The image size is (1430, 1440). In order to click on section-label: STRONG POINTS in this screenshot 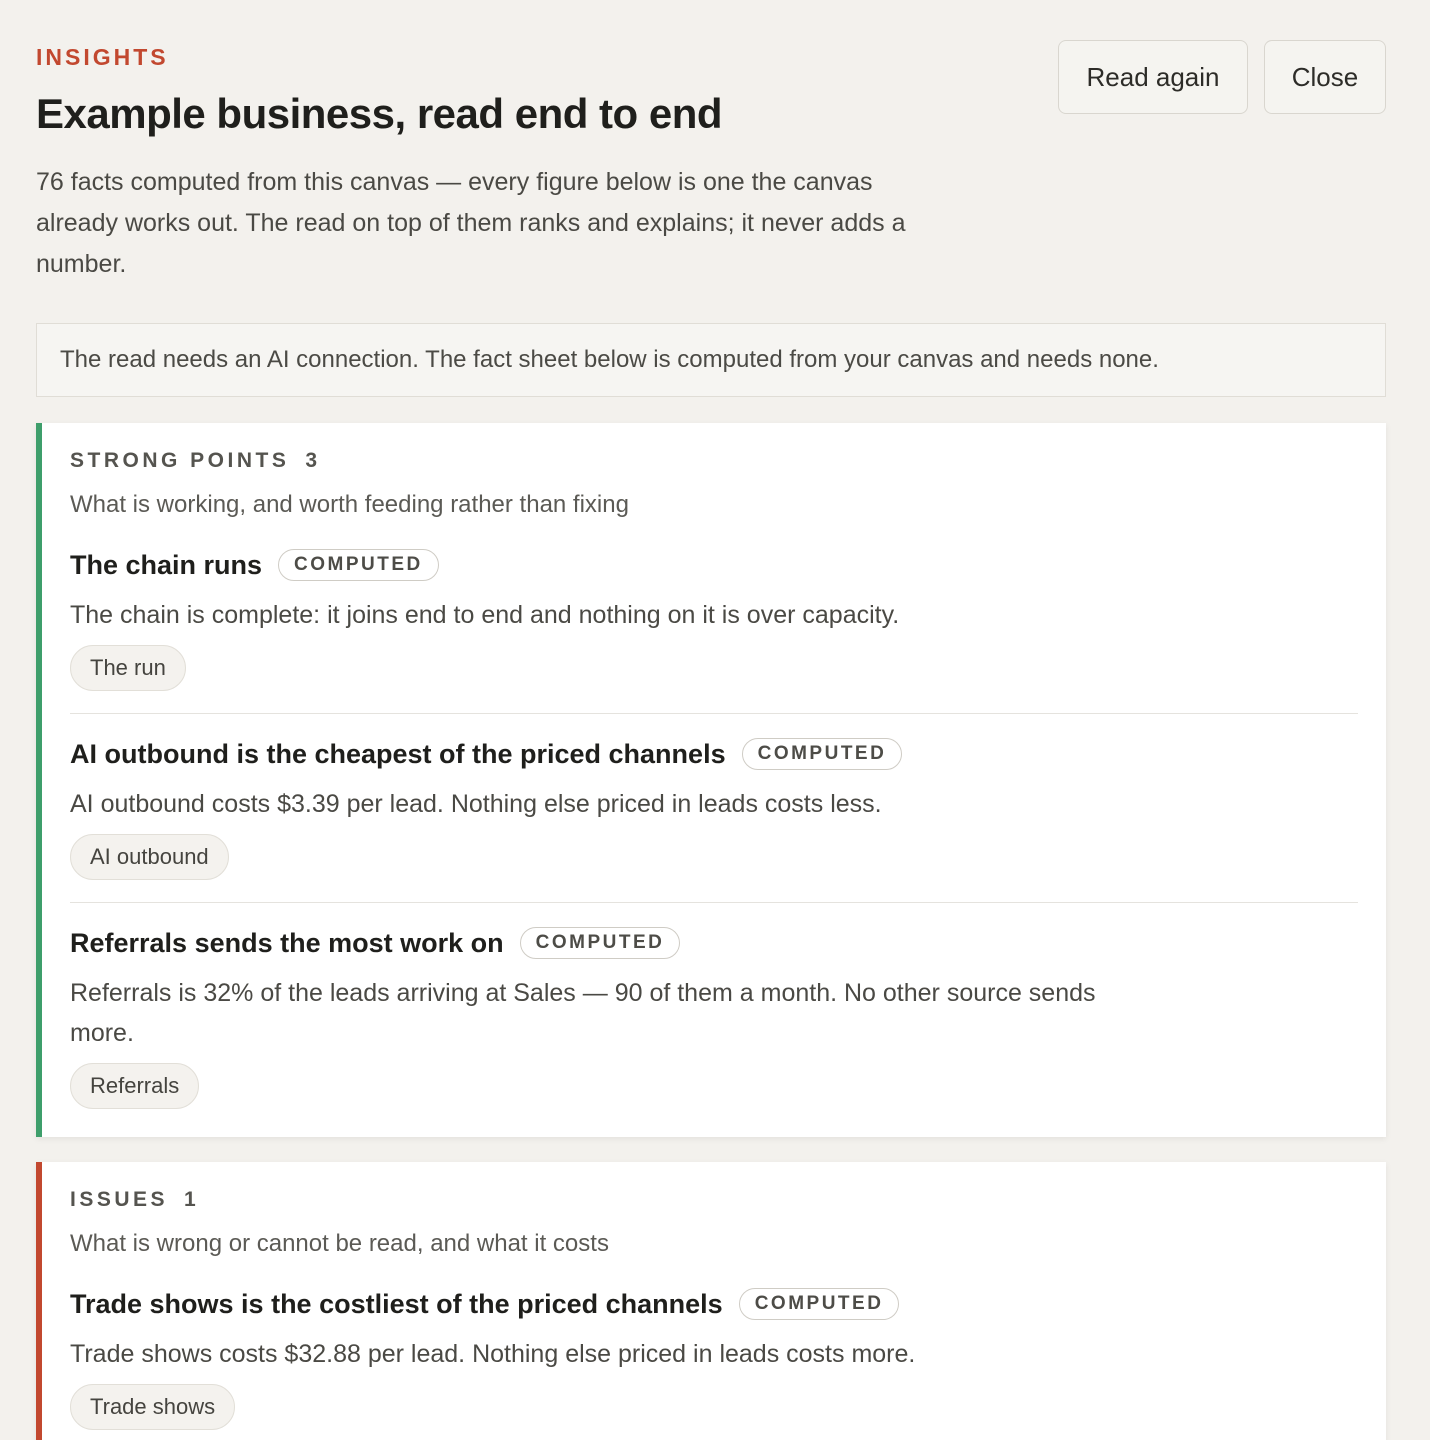, I will do `click(180, 460)`.